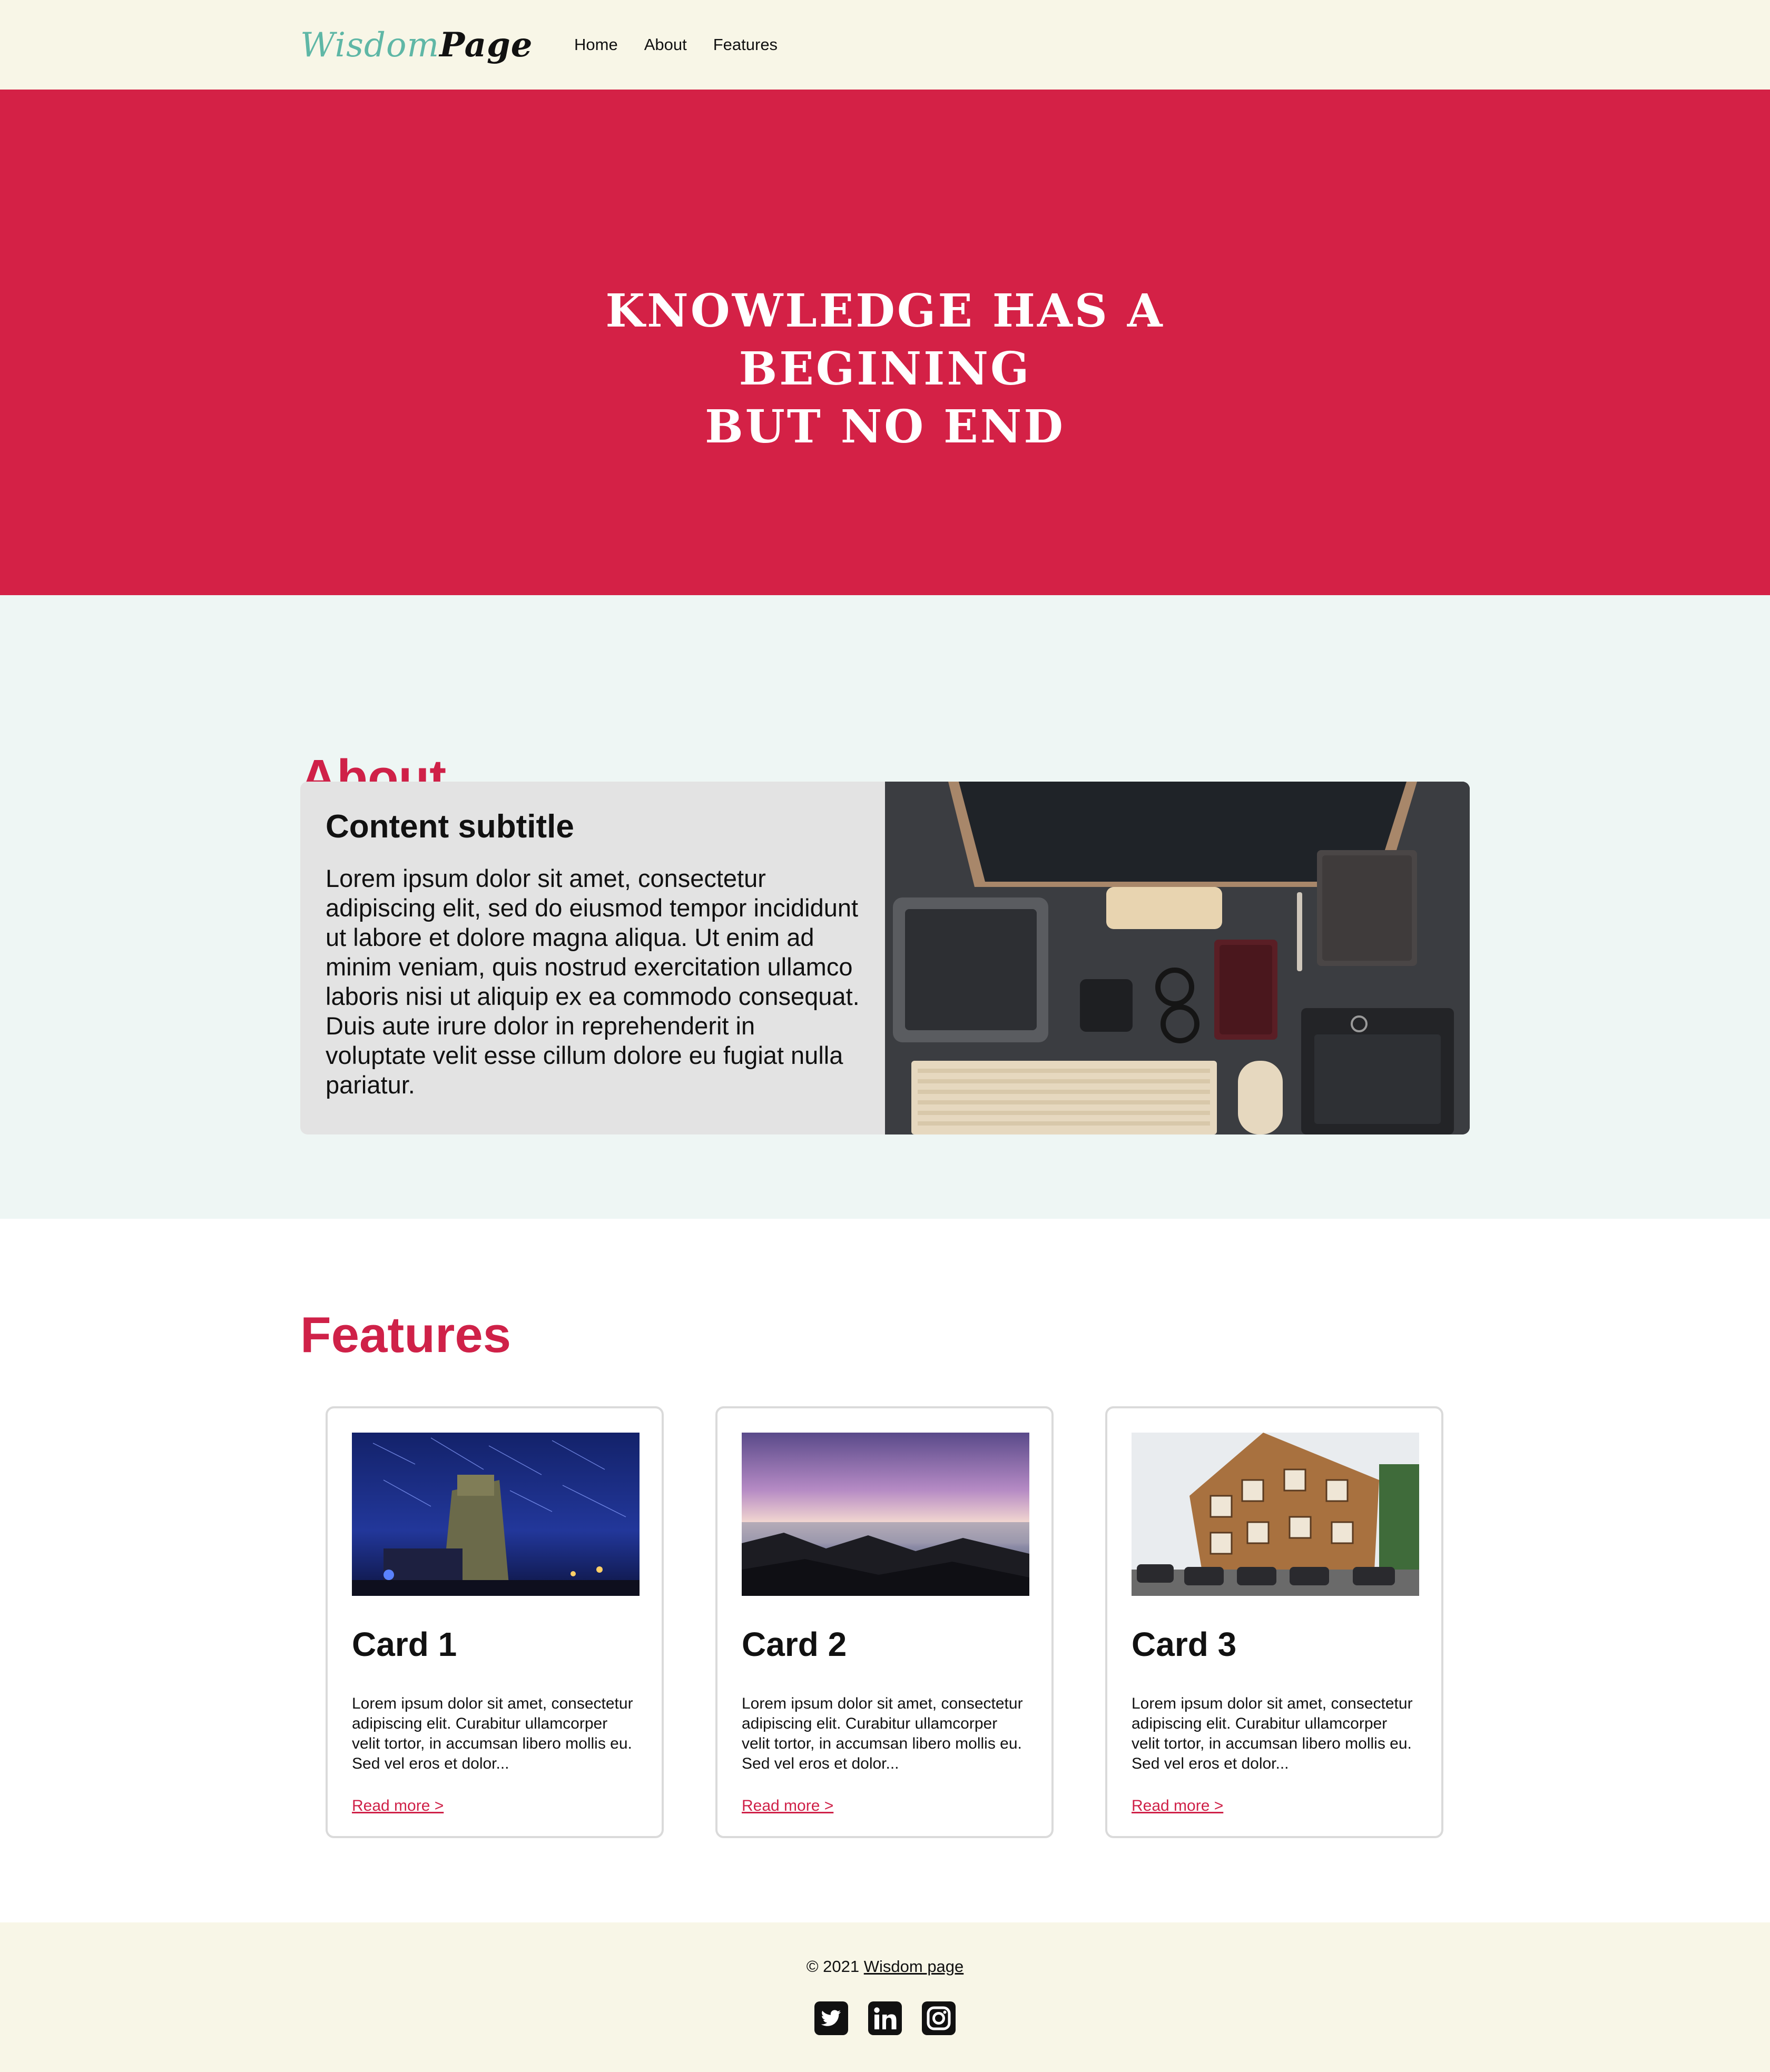  Describe the element at coordinates (885, 1997) in the screenshot. I see `site-footer: © 2021 Wisdom page` at that location.